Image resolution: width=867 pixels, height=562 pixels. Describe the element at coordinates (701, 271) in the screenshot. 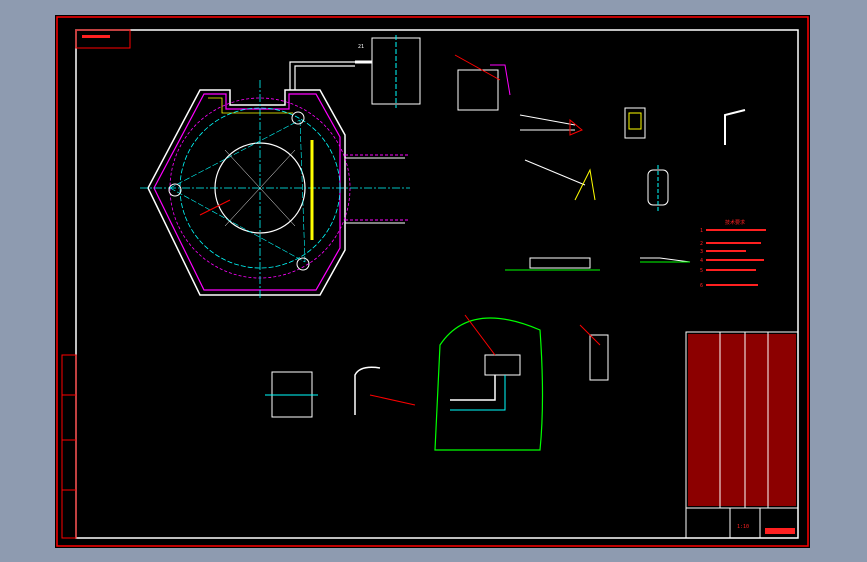

I see `svg-text: 5` at that location.